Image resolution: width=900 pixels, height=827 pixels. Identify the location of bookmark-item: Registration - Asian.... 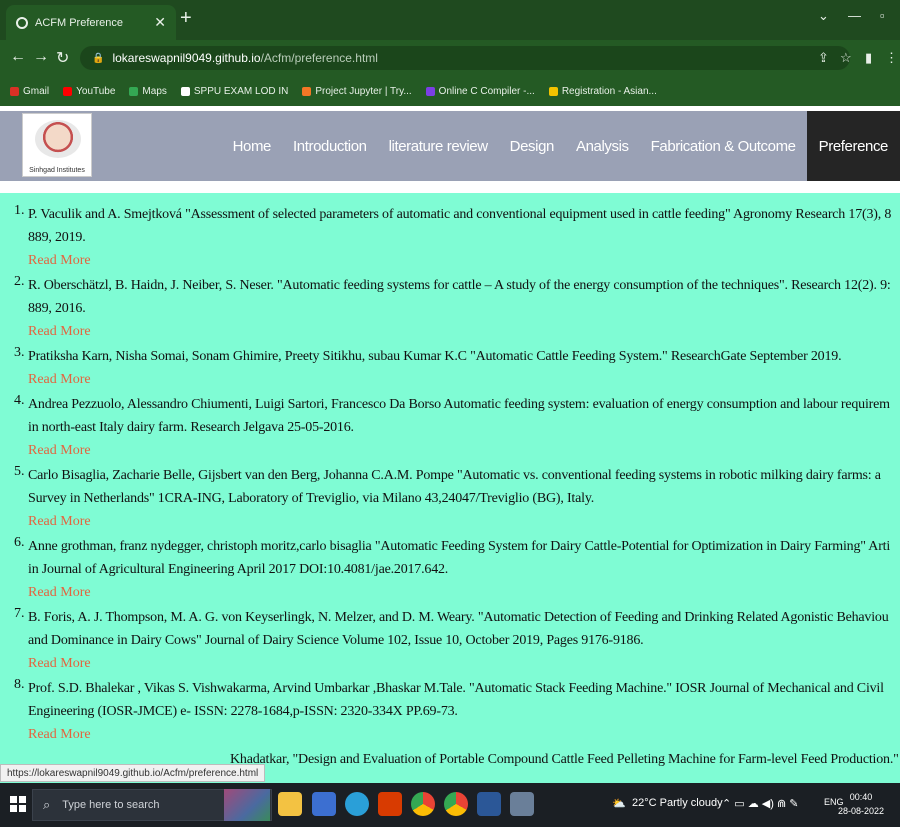
(602, 91).